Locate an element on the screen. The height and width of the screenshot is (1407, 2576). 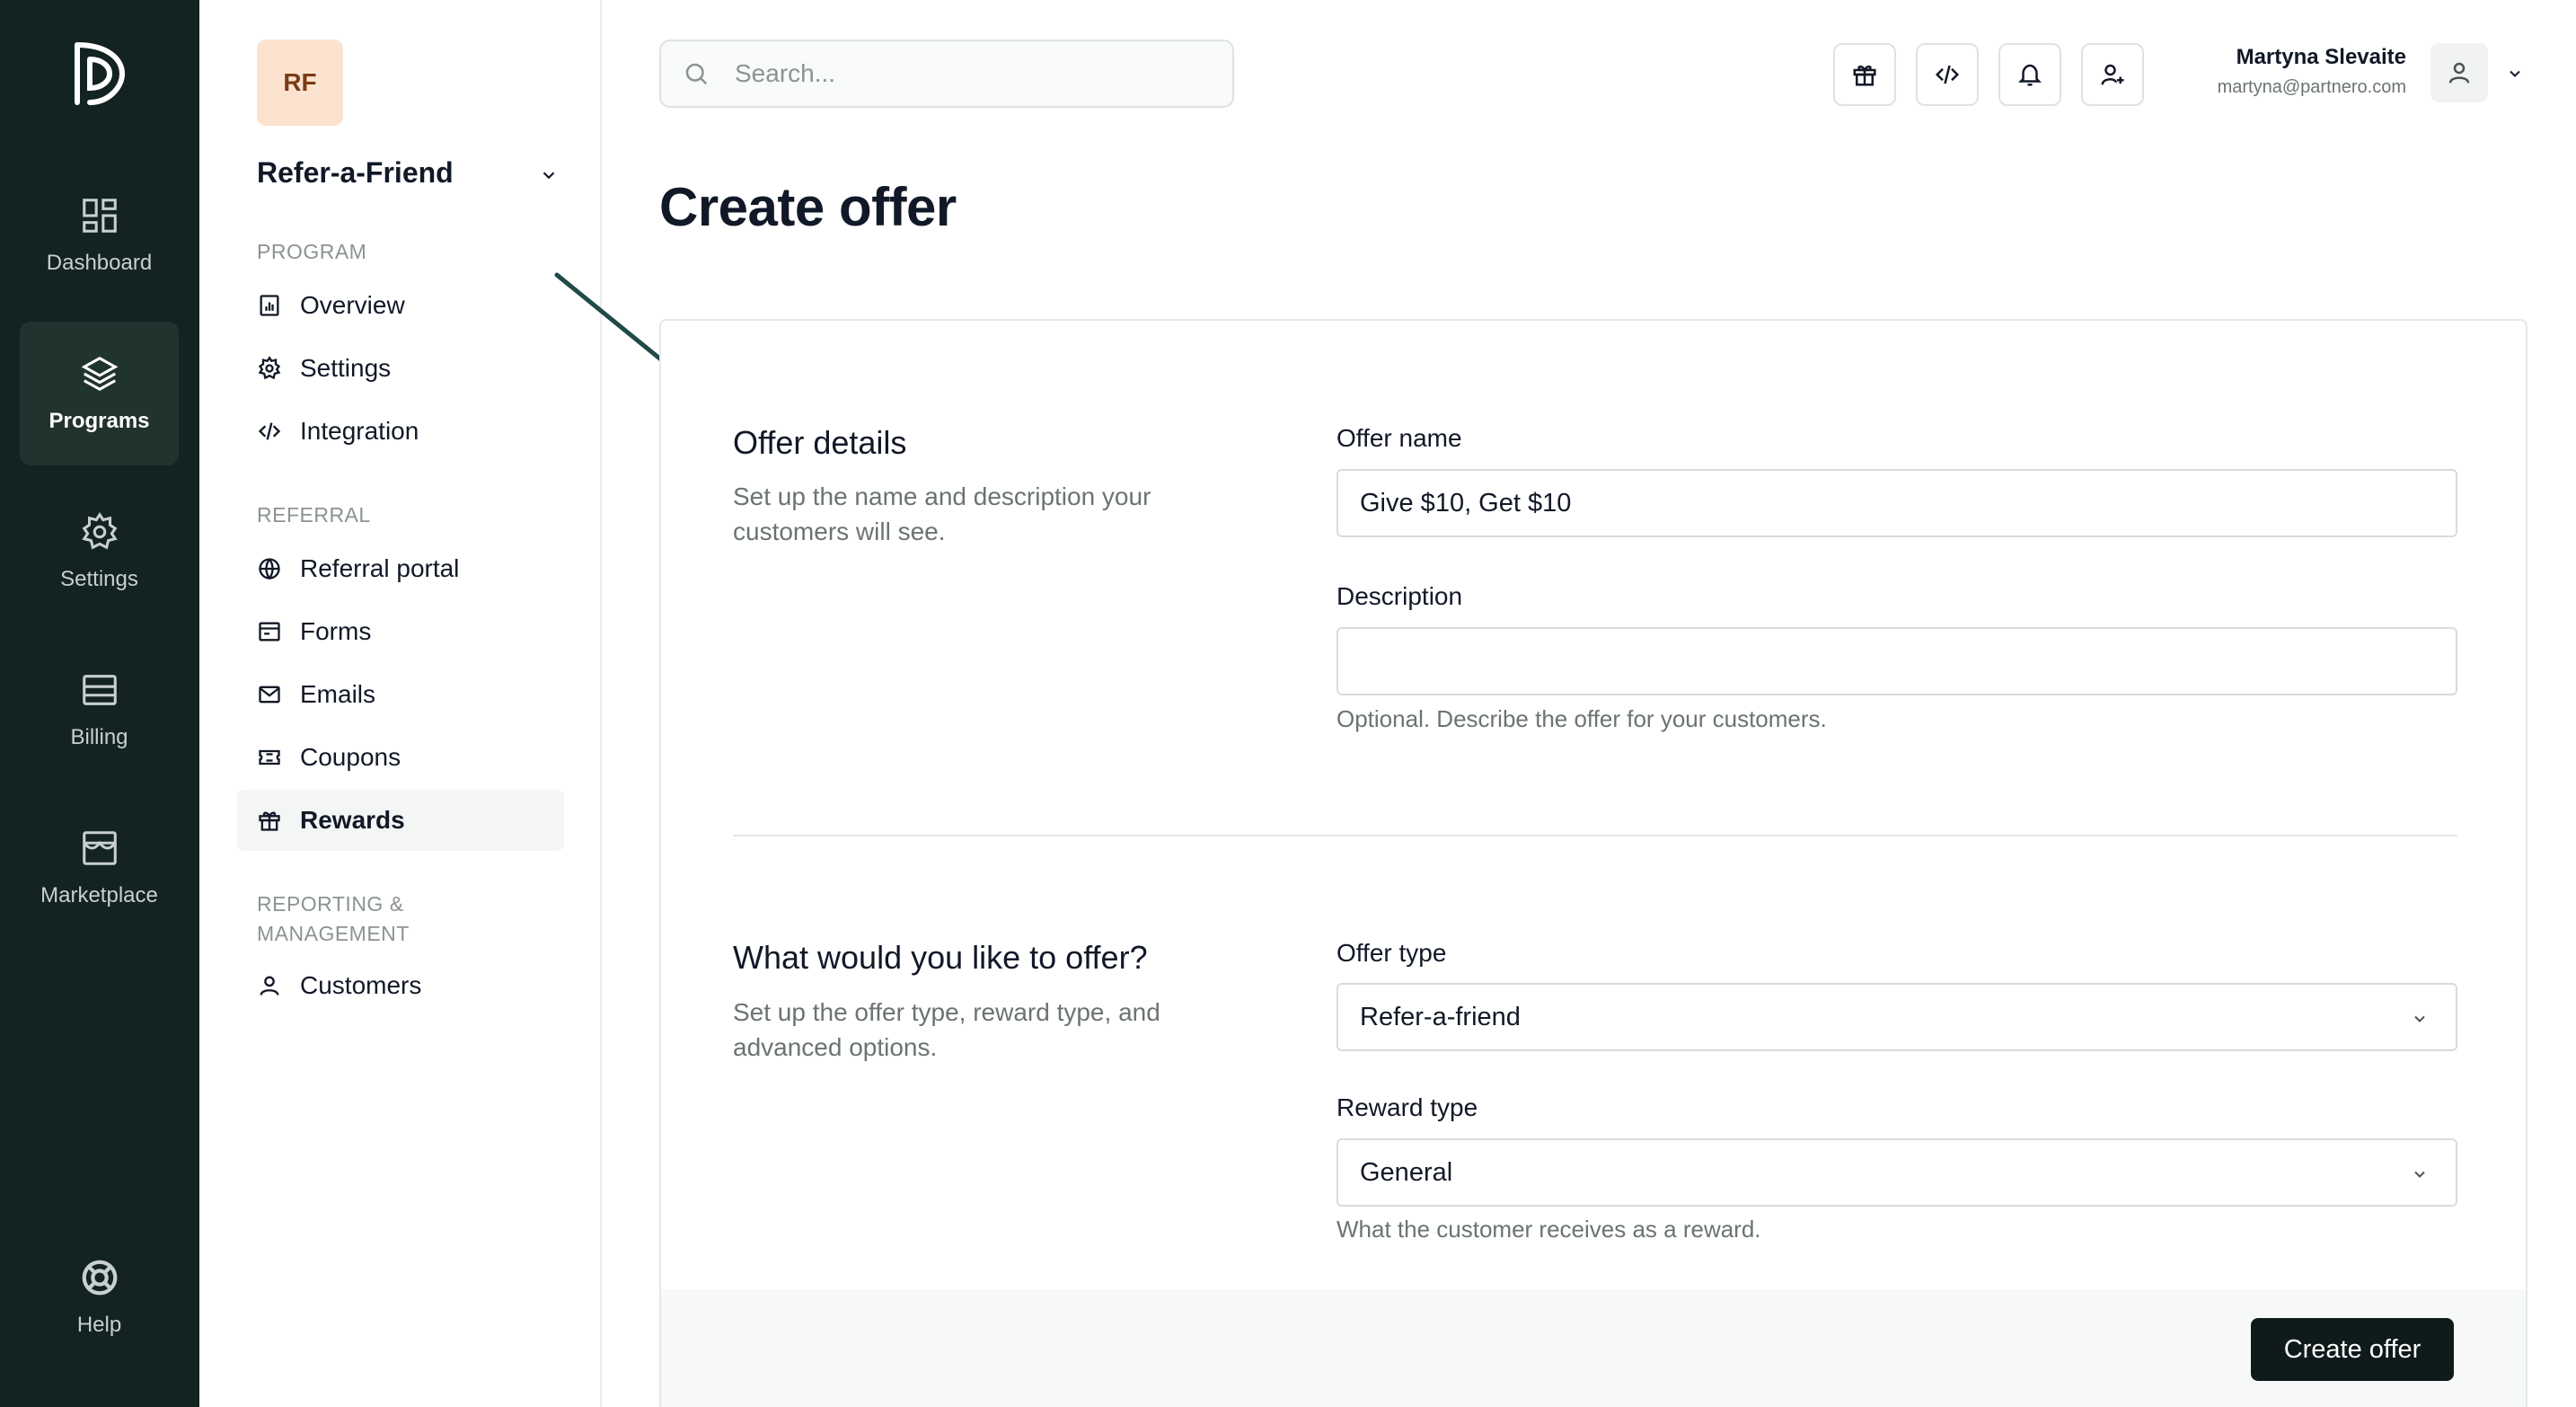
user-name: Martyna Slevaite is located at coordinates (2321, 57).